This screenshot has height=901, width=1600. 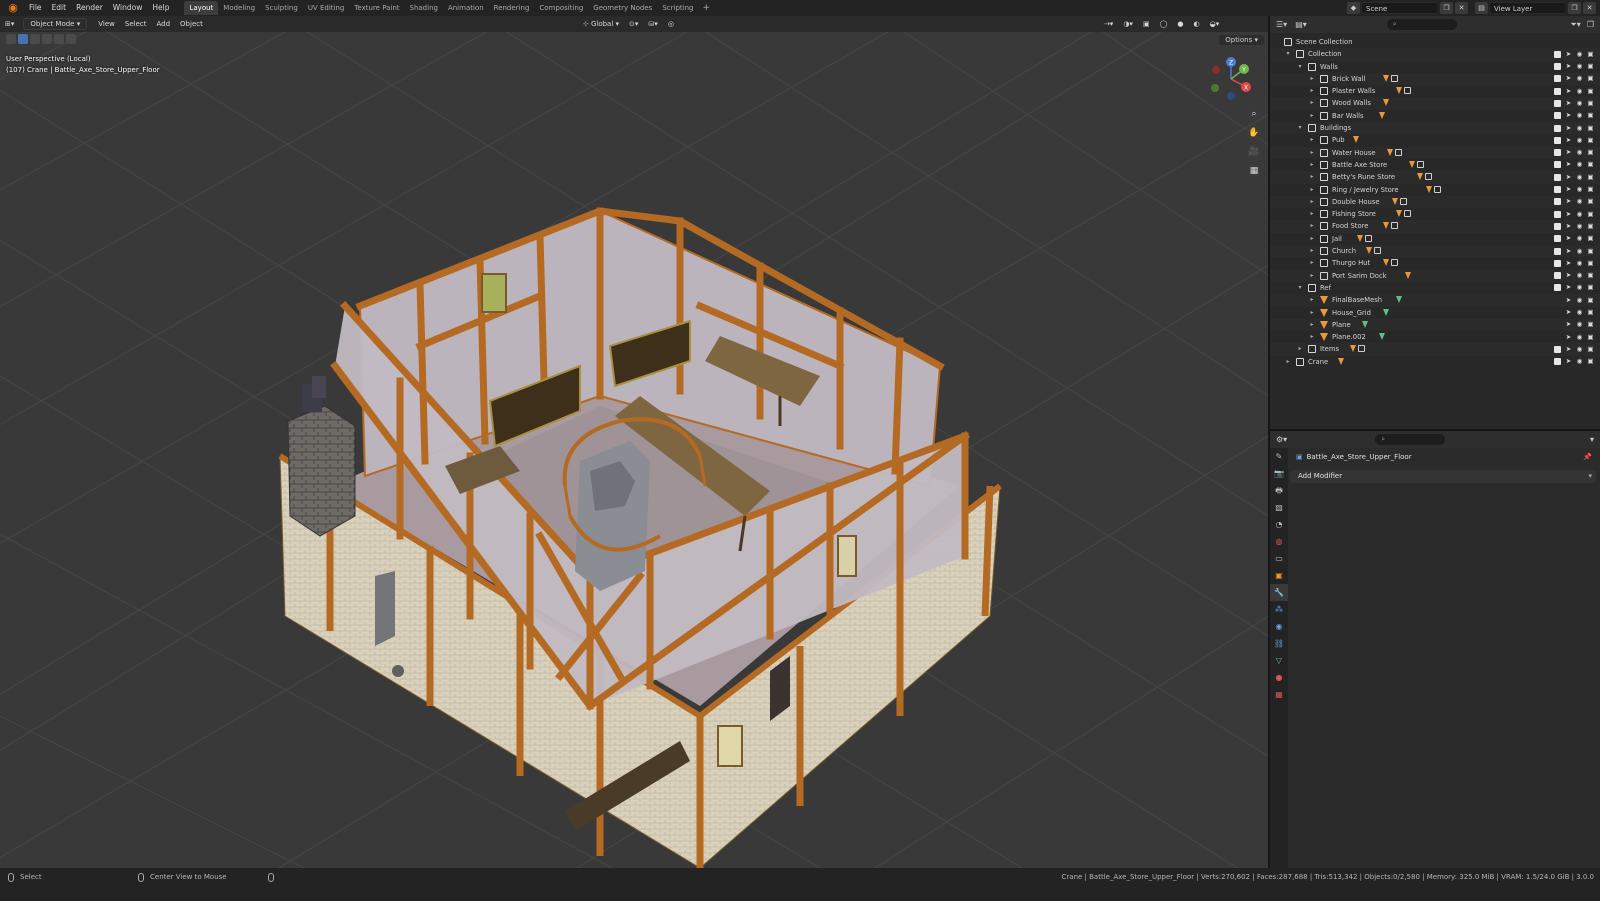 What do you see at coordinates (1301, 24) in the screenshot?
I see `outliner-display-mode-icon: ▤▾` at bounding box center [1301, 24].